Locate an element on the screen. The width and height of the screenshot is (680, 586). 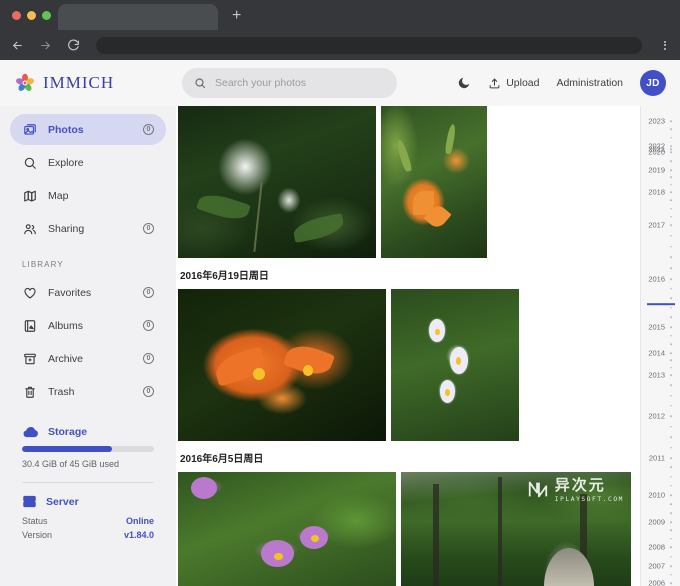
storage-header: Storage is located at coordinates (88, 431).